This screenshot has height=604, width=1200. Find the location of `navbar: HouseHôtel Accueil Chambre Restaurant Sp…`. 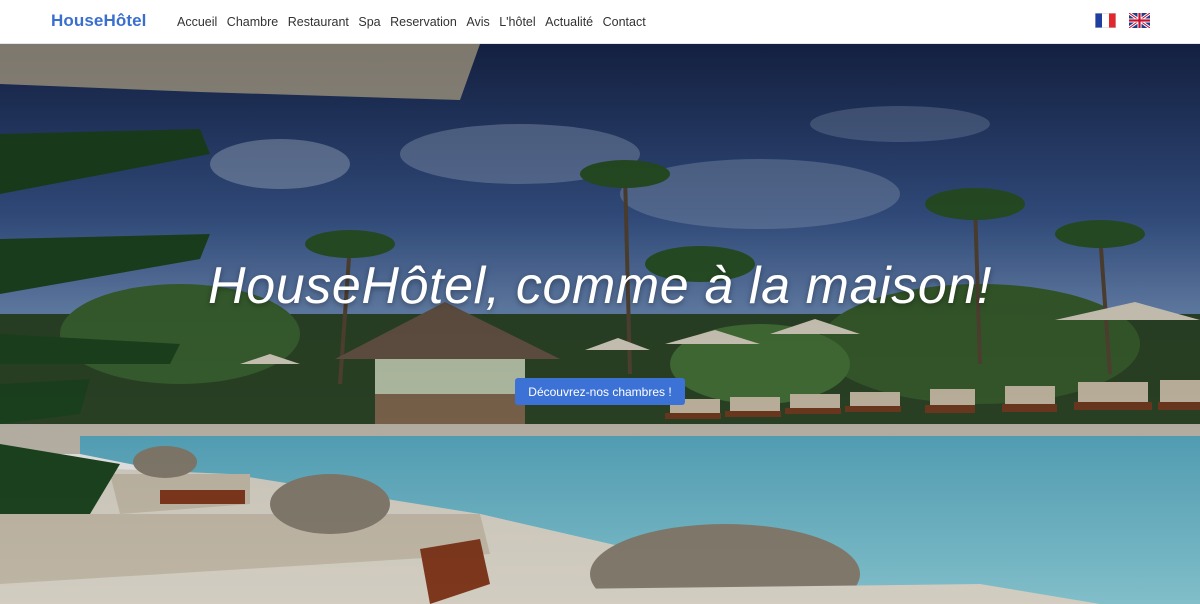

navbar: HouseHôtel Accueil Chambre Restaurant Sp… is located at coordinates (600, 22).